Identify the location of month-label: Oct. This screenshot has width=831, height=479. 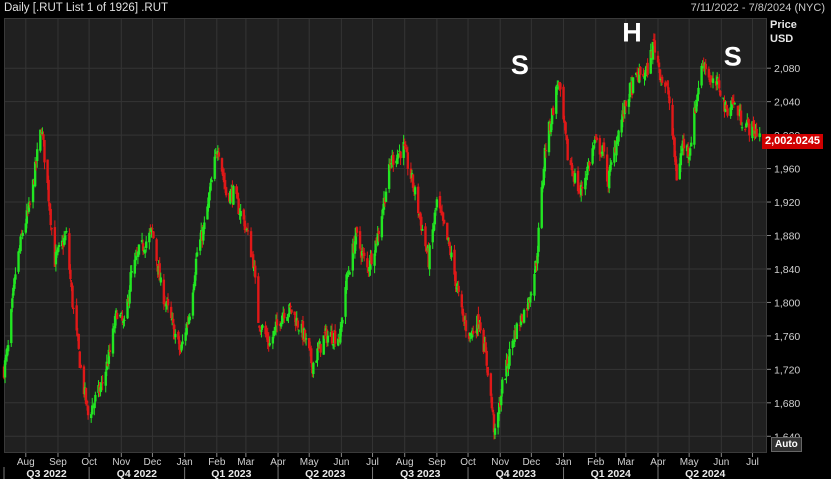
(468, 462).